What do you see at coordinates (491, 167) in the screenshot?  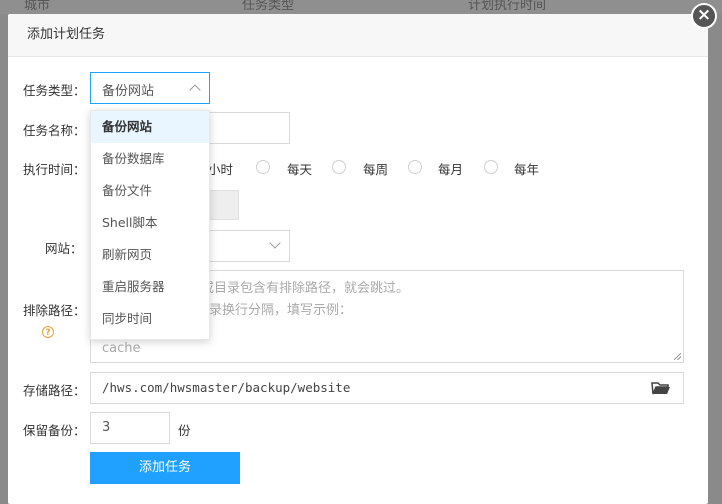 I see `radio-yearly` at bounding box center [491, 167].